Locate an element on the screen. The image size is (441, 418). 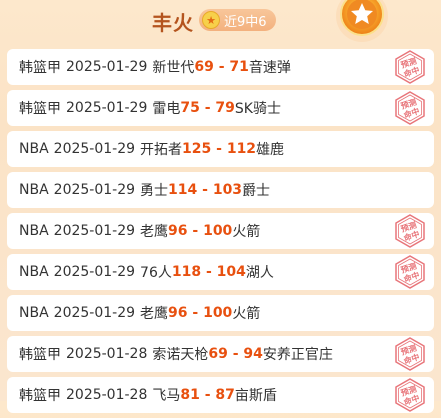
score: 114 - 103 is located at coordinates (205, 190).